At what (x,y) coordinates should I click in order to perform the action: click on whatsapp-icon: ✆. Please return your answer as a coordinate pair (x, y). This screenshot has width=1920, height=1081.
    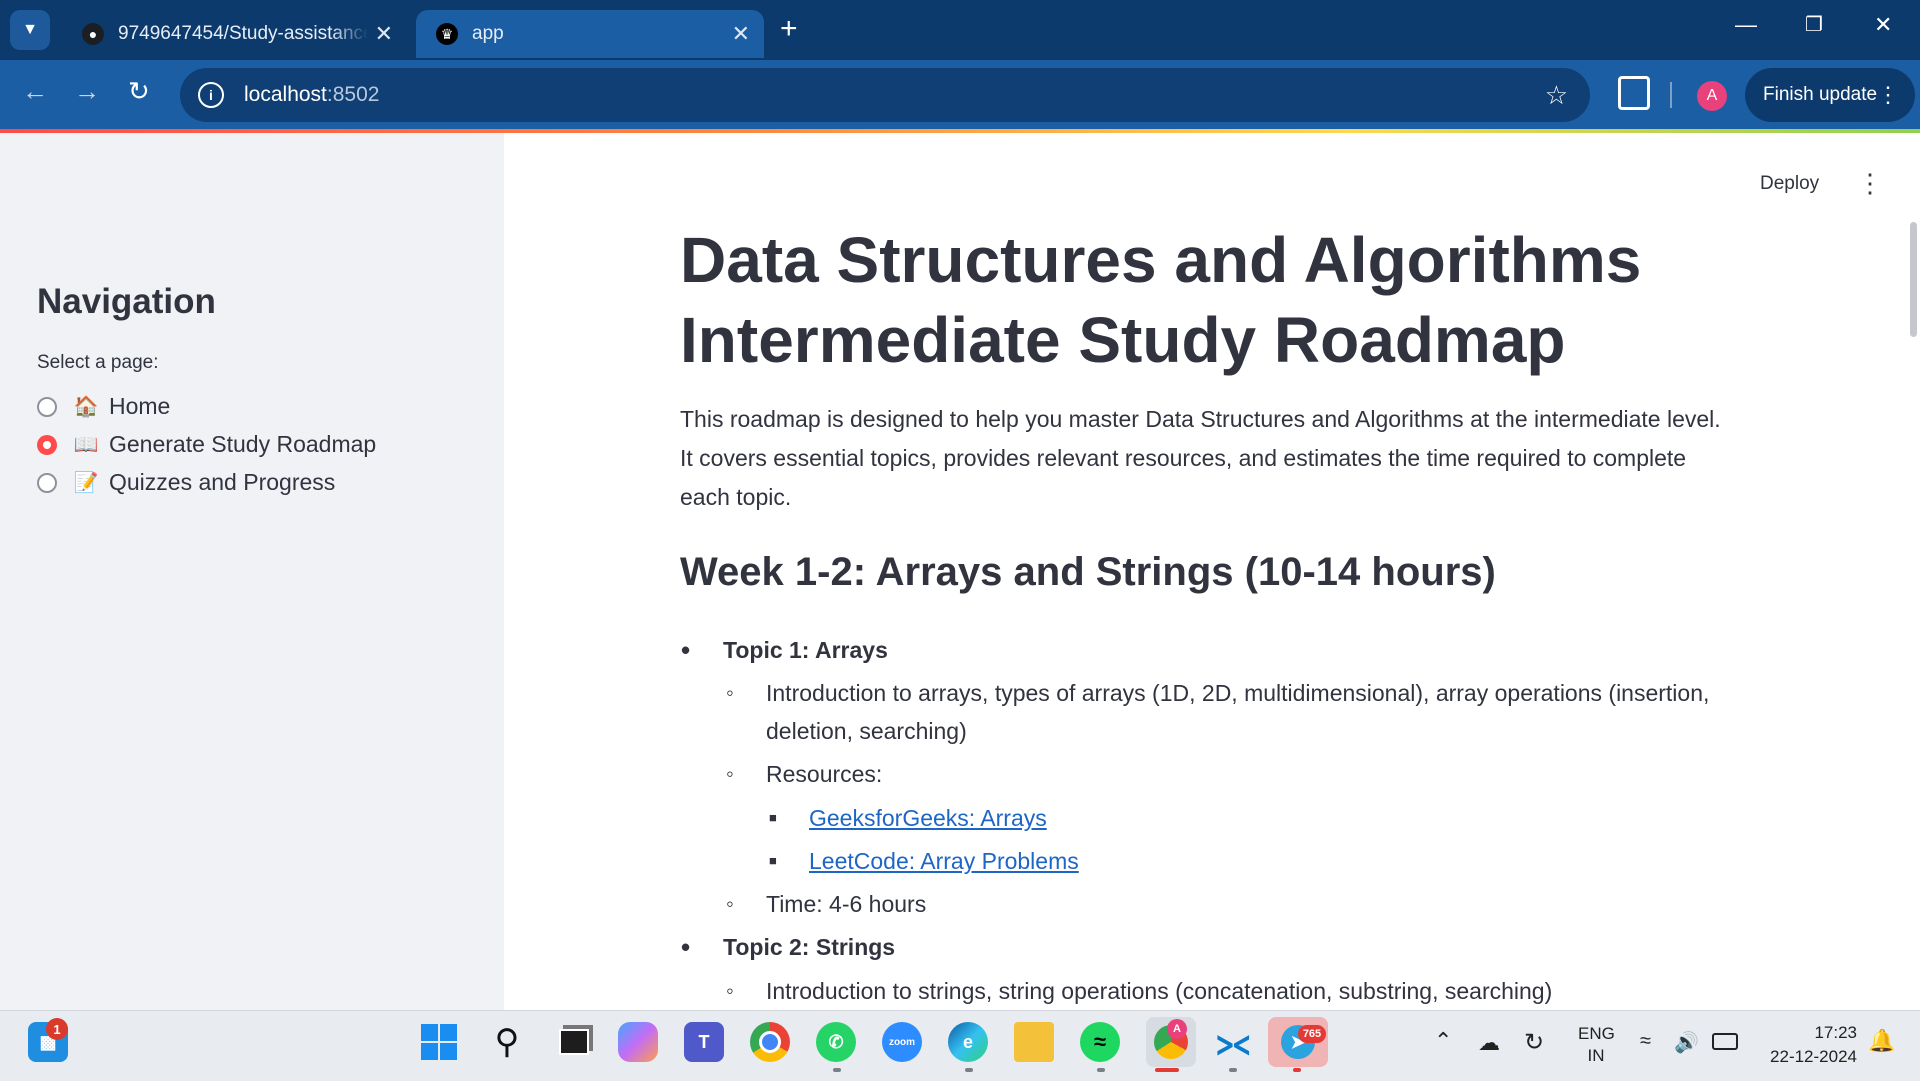
    Looking at the image, I should click on (836, 1042).